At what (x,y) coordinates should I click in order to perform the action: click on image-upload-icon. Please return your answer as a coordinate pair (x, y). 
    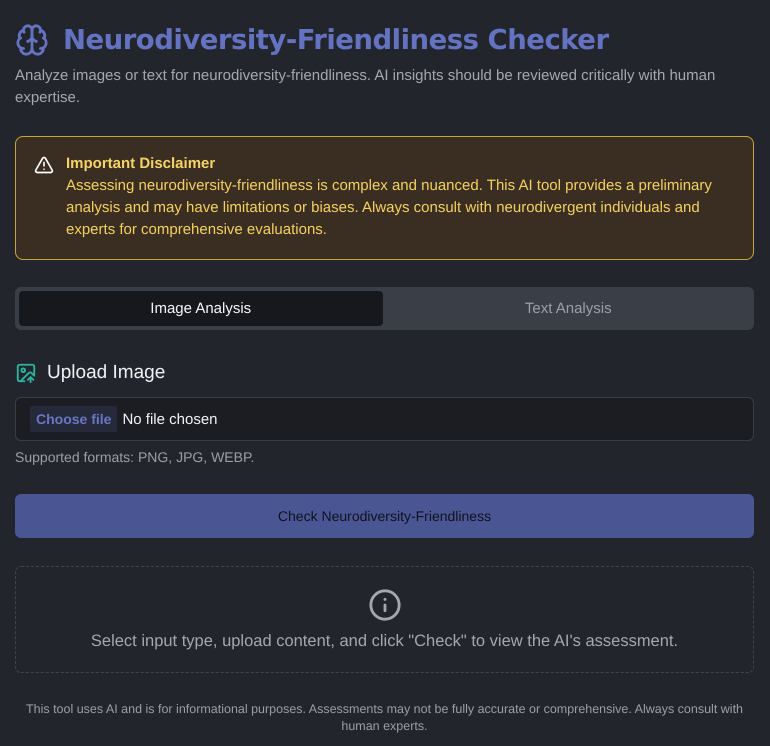
    Looking at the image, I should click on (26, 373).